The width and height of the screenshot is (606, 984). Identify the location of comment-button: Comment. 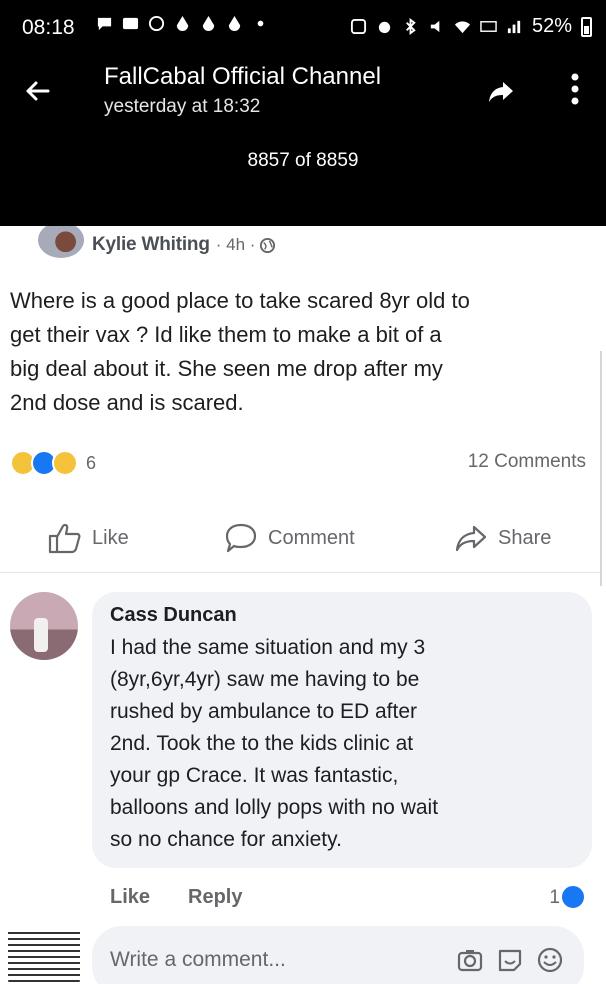
(289, 538).